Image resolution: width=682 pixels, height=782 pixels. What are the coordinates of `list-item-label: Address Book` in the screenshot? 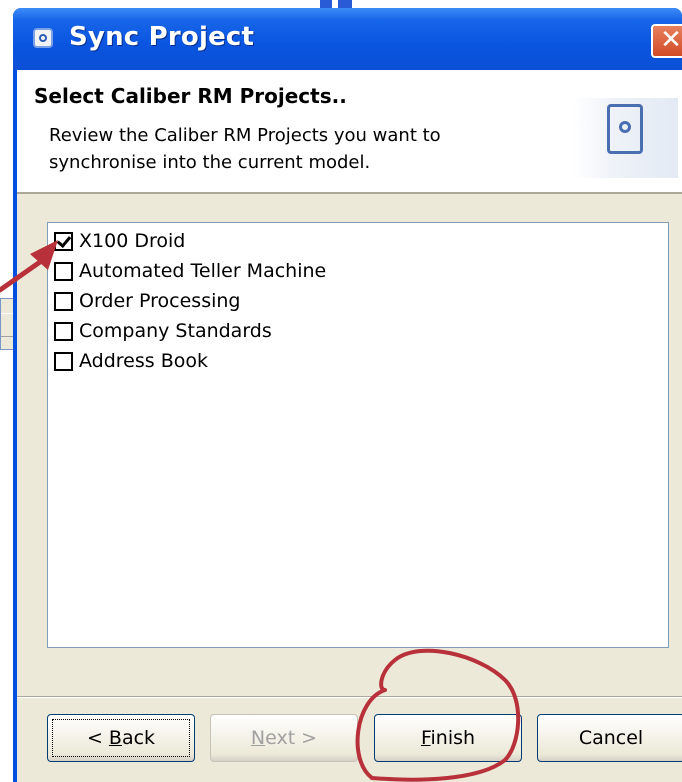 It's located at (143, 361).